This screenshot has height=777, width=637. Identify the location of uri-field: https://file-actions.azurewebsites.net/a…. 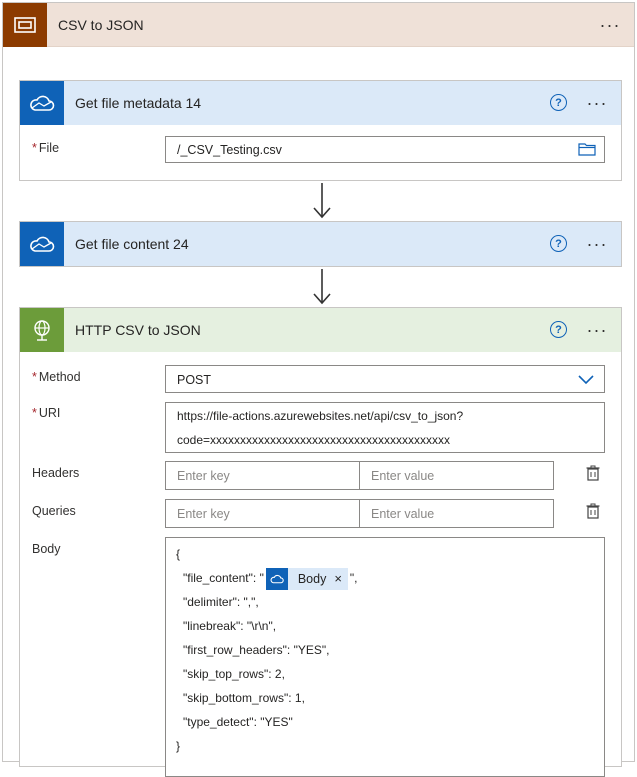
(385, 427).